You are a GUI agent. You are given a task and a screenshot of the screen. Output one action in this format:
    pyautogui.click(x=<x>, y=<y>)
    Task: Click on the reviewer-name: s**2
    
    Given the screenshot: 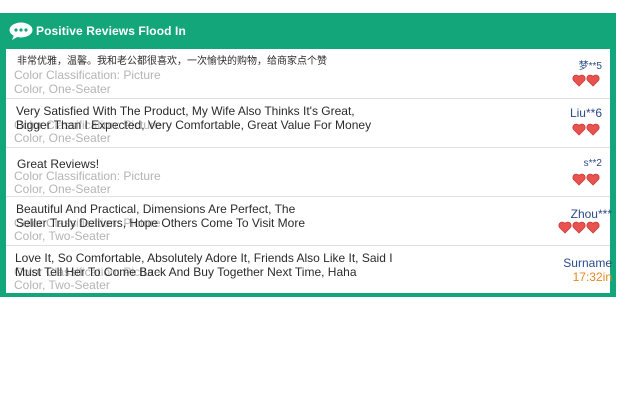 What is the action you would take?
    pyautogui.click(x=592, y=163)
    